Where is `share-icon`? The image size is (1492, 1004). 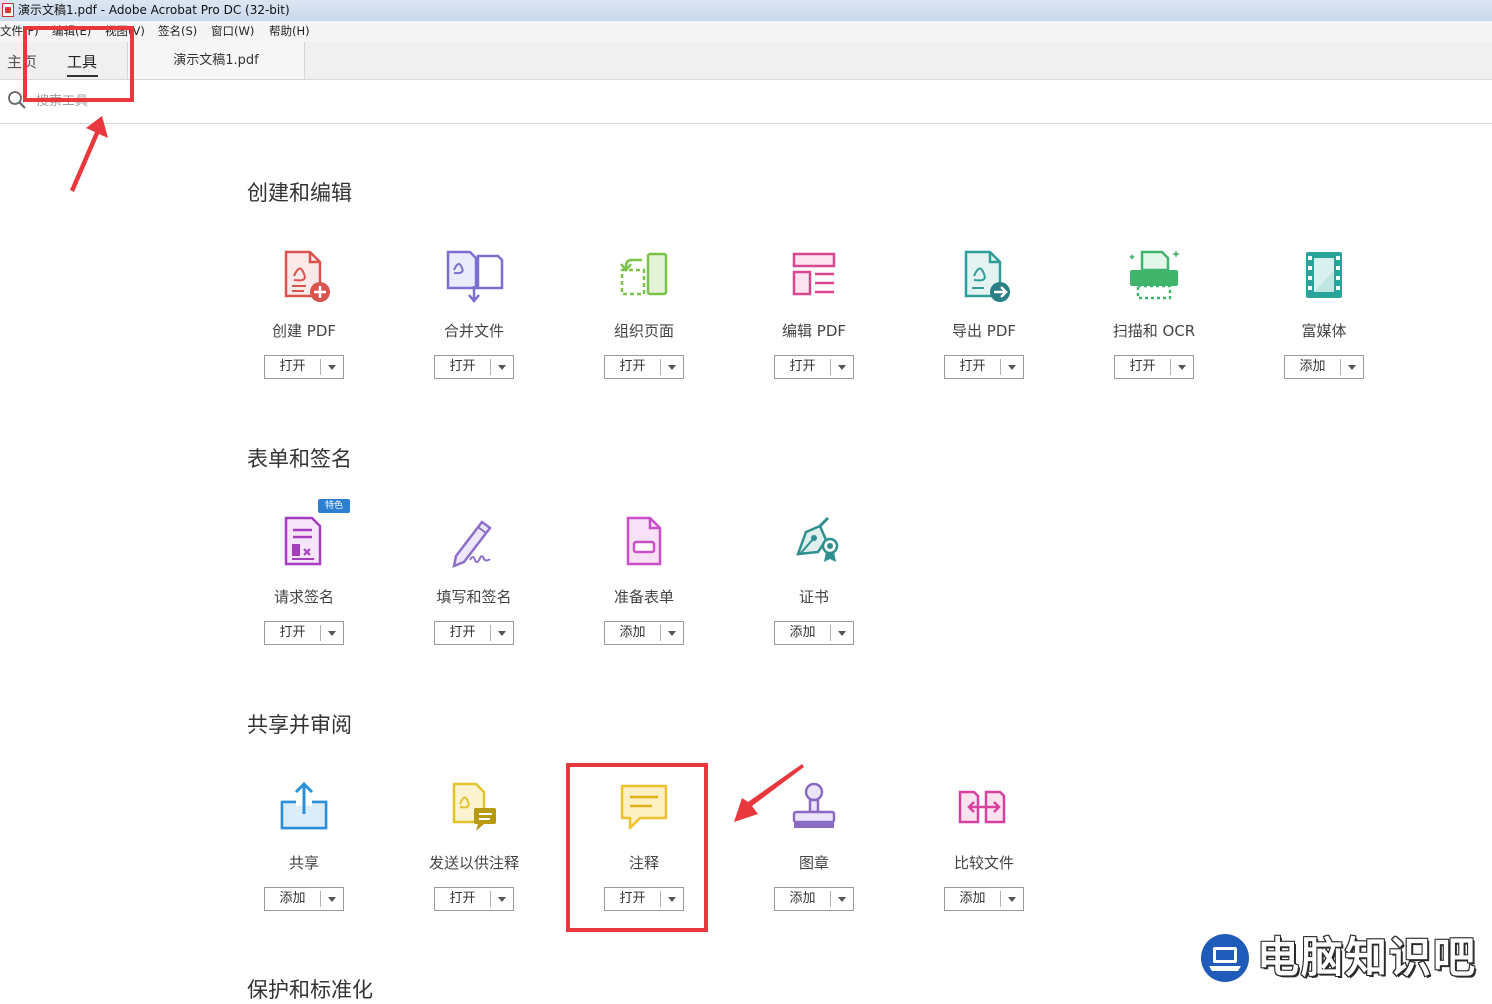
share-icon is located at coordinates (304, 805).